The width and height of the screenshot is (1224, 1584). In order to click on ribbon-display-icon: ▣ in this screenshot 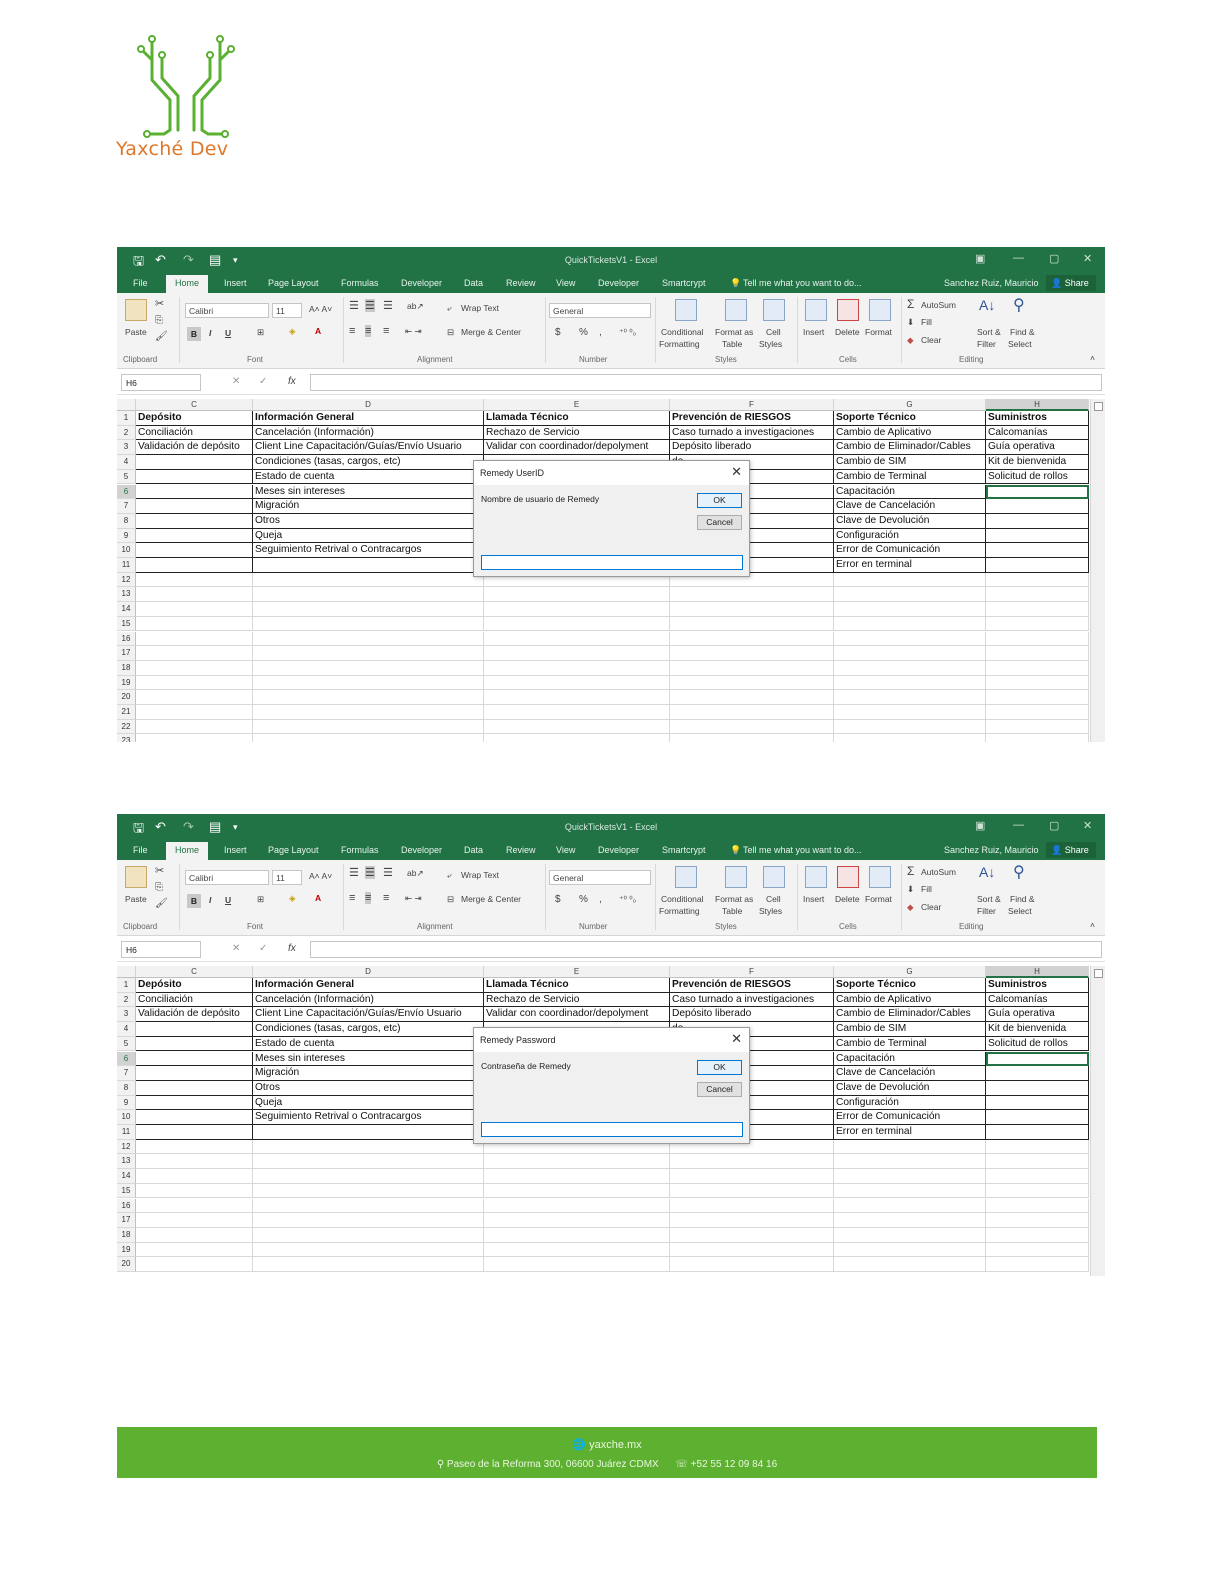, I will do `click(980, 825)`.